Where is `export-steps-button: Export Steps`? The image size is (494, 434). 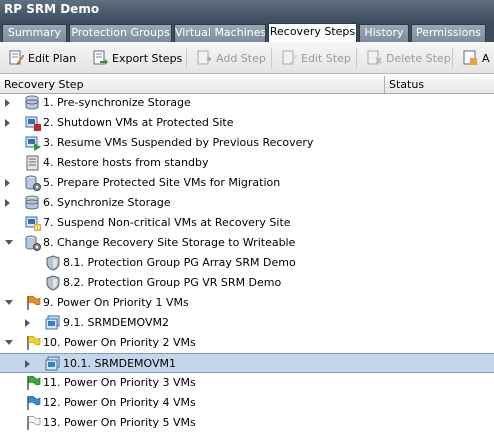 export-steps-button: Export Steps is located at coordinates (137, 58).